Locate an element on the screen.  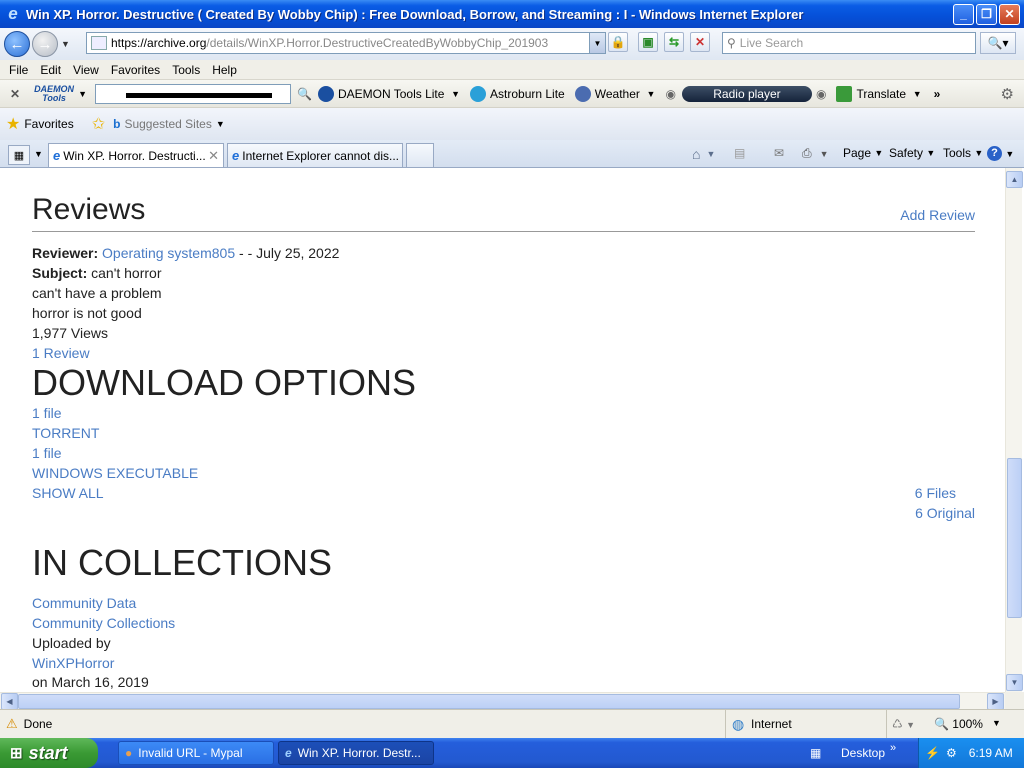
home-icon: ⌂ ▼ is located at coordinates (703, 154).